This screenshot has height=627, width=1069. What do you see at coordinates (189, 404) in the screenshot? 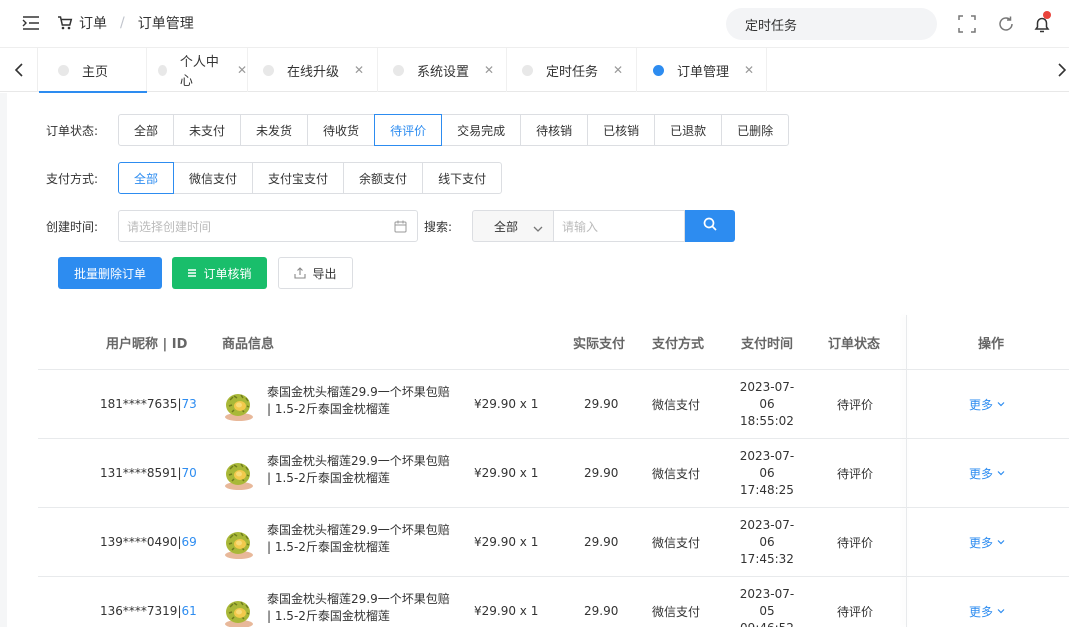
I see `user-id-link: 73` at bounding box center [189, 404].